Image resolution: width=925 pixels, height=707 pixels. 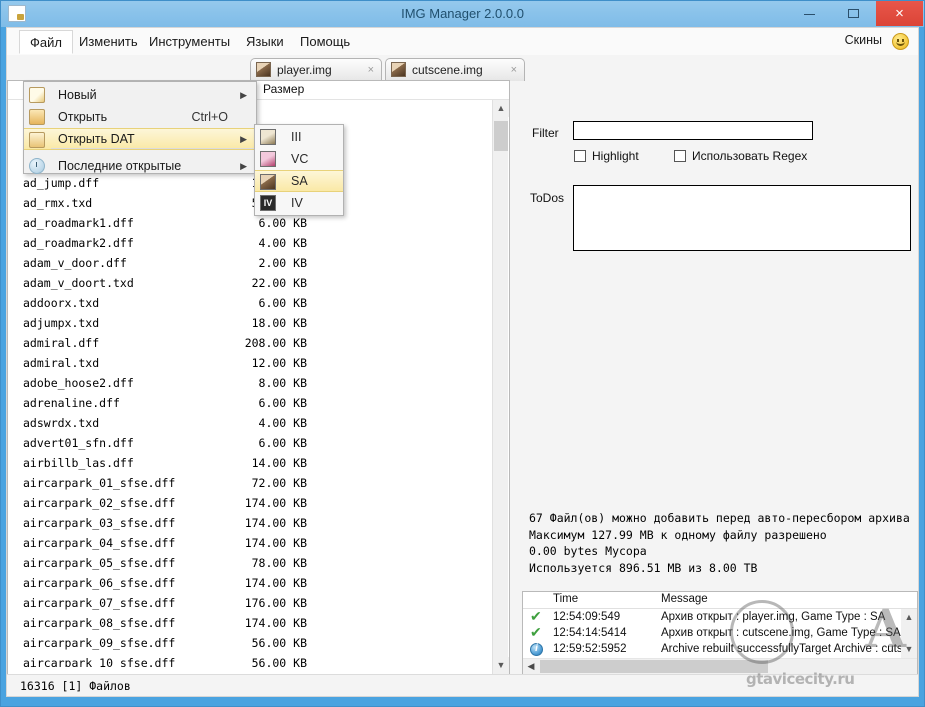 I want to click on log-column-time: Time, so click(x=565, y=599).